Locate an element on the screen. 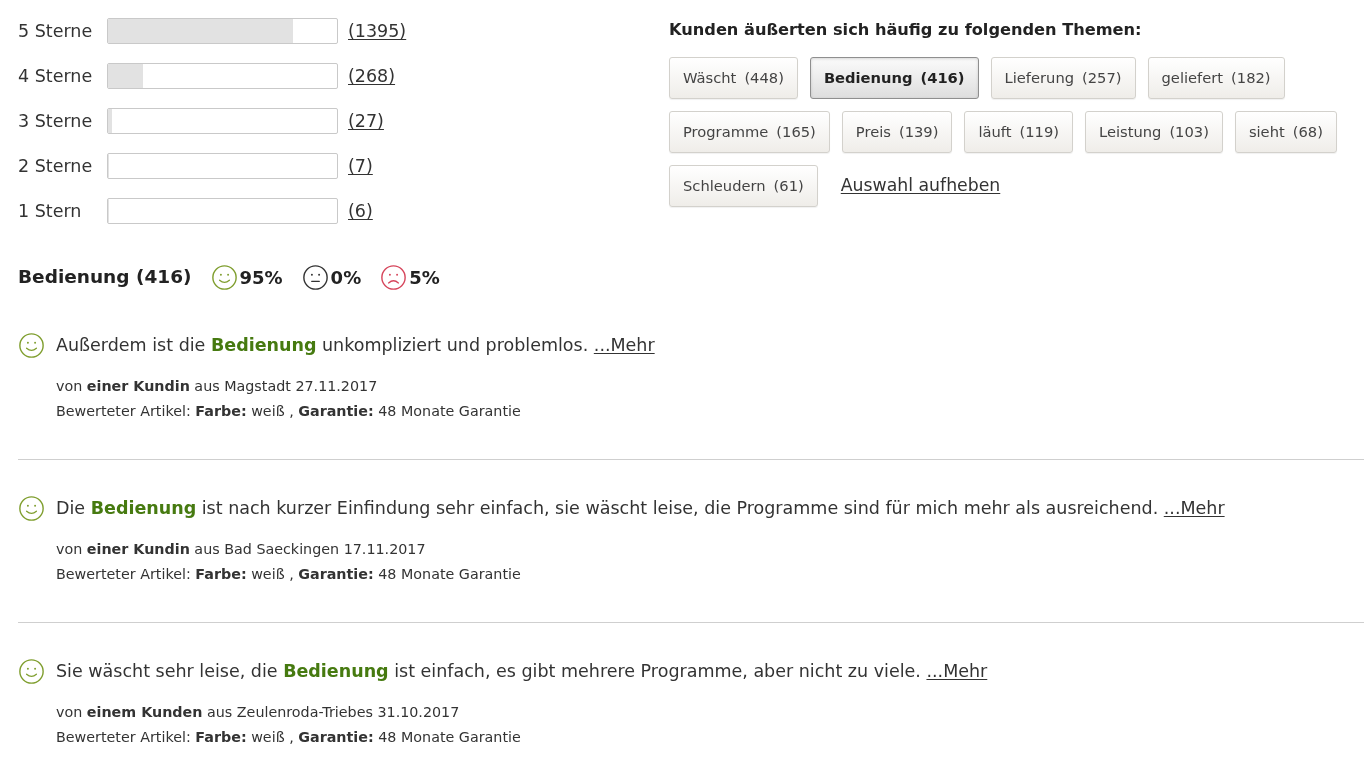  star-rating-label: 1 Stern is located at coordinates (50, 211).